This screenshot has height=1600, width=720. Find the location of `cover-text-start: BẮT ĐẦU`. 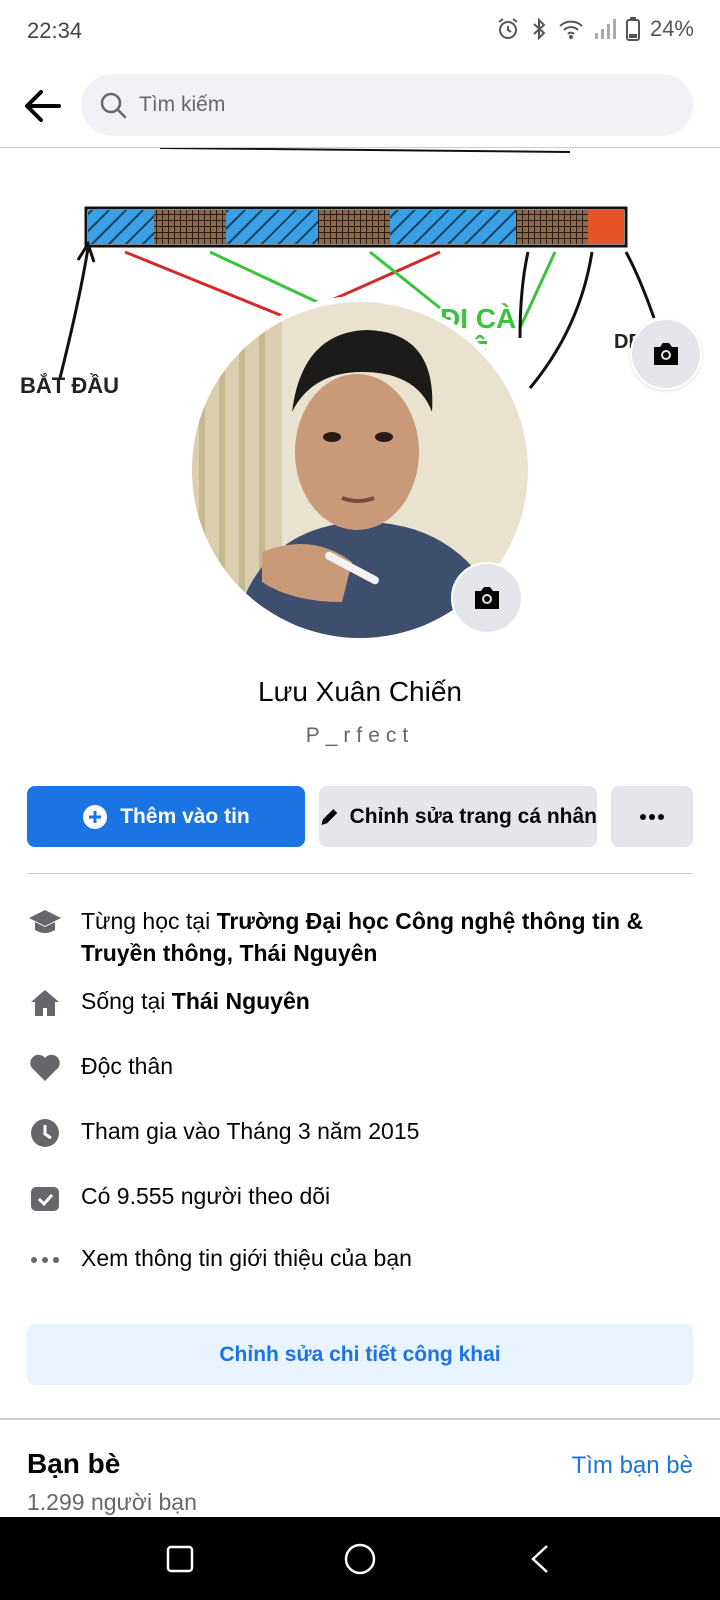

cover-text-start: BẮT ĐẦU is located at coordinates (69, 385).